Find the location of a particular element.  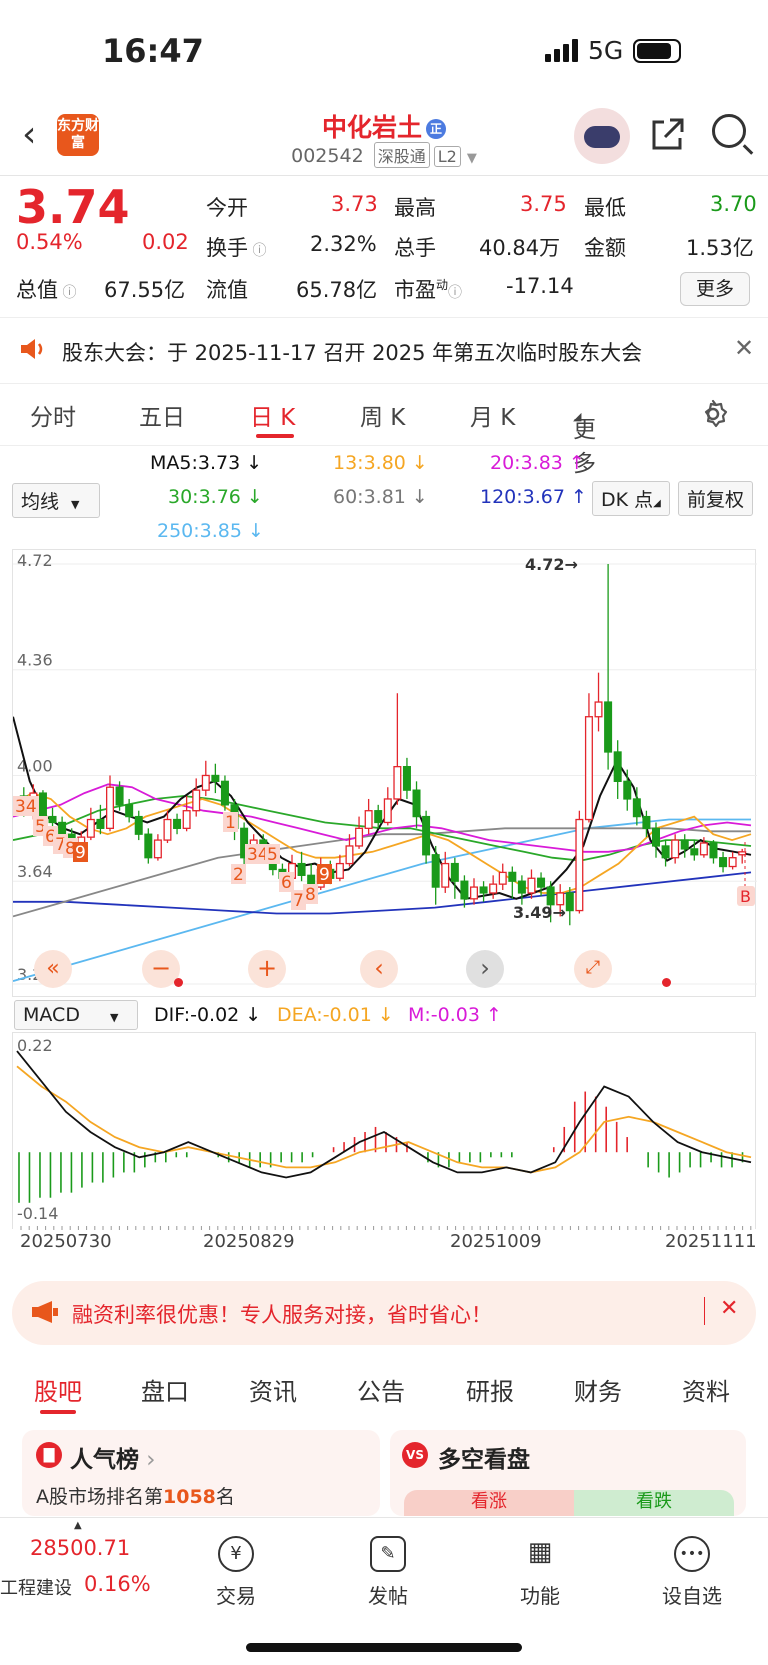

adjust-button: 前复权 is located at coordinates (716, 498).